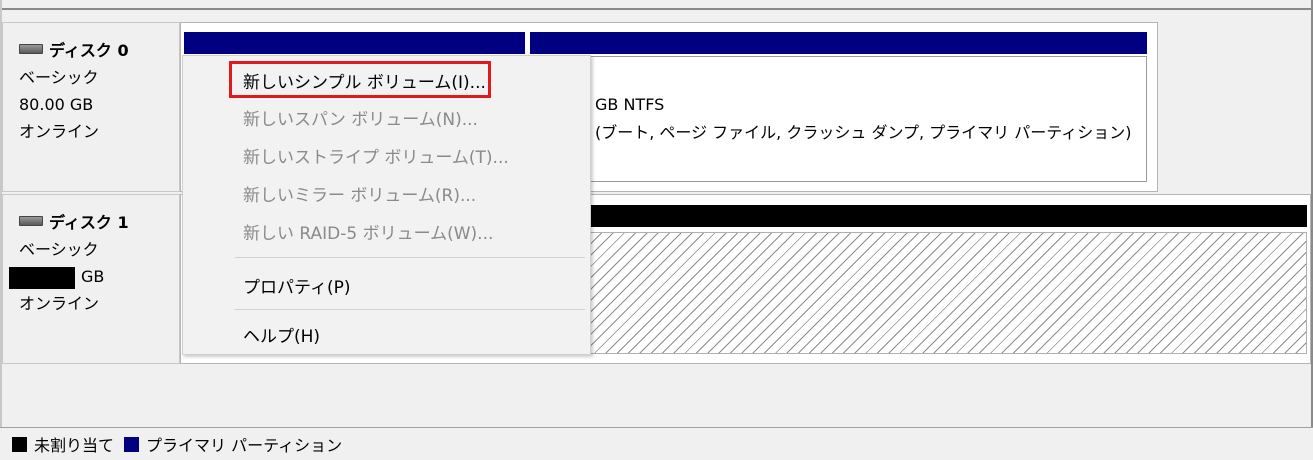  Describe the element at coordinates (59, 249) in the screenshot. I see `disk-1-type: ベーシック` at that location.